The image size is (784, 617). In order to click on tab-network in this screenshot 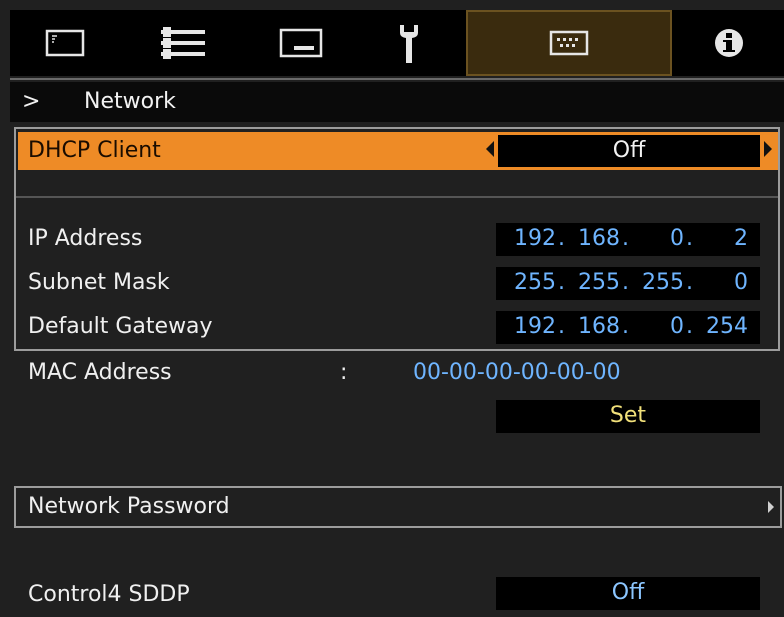, I will do `click(569, 43)`.